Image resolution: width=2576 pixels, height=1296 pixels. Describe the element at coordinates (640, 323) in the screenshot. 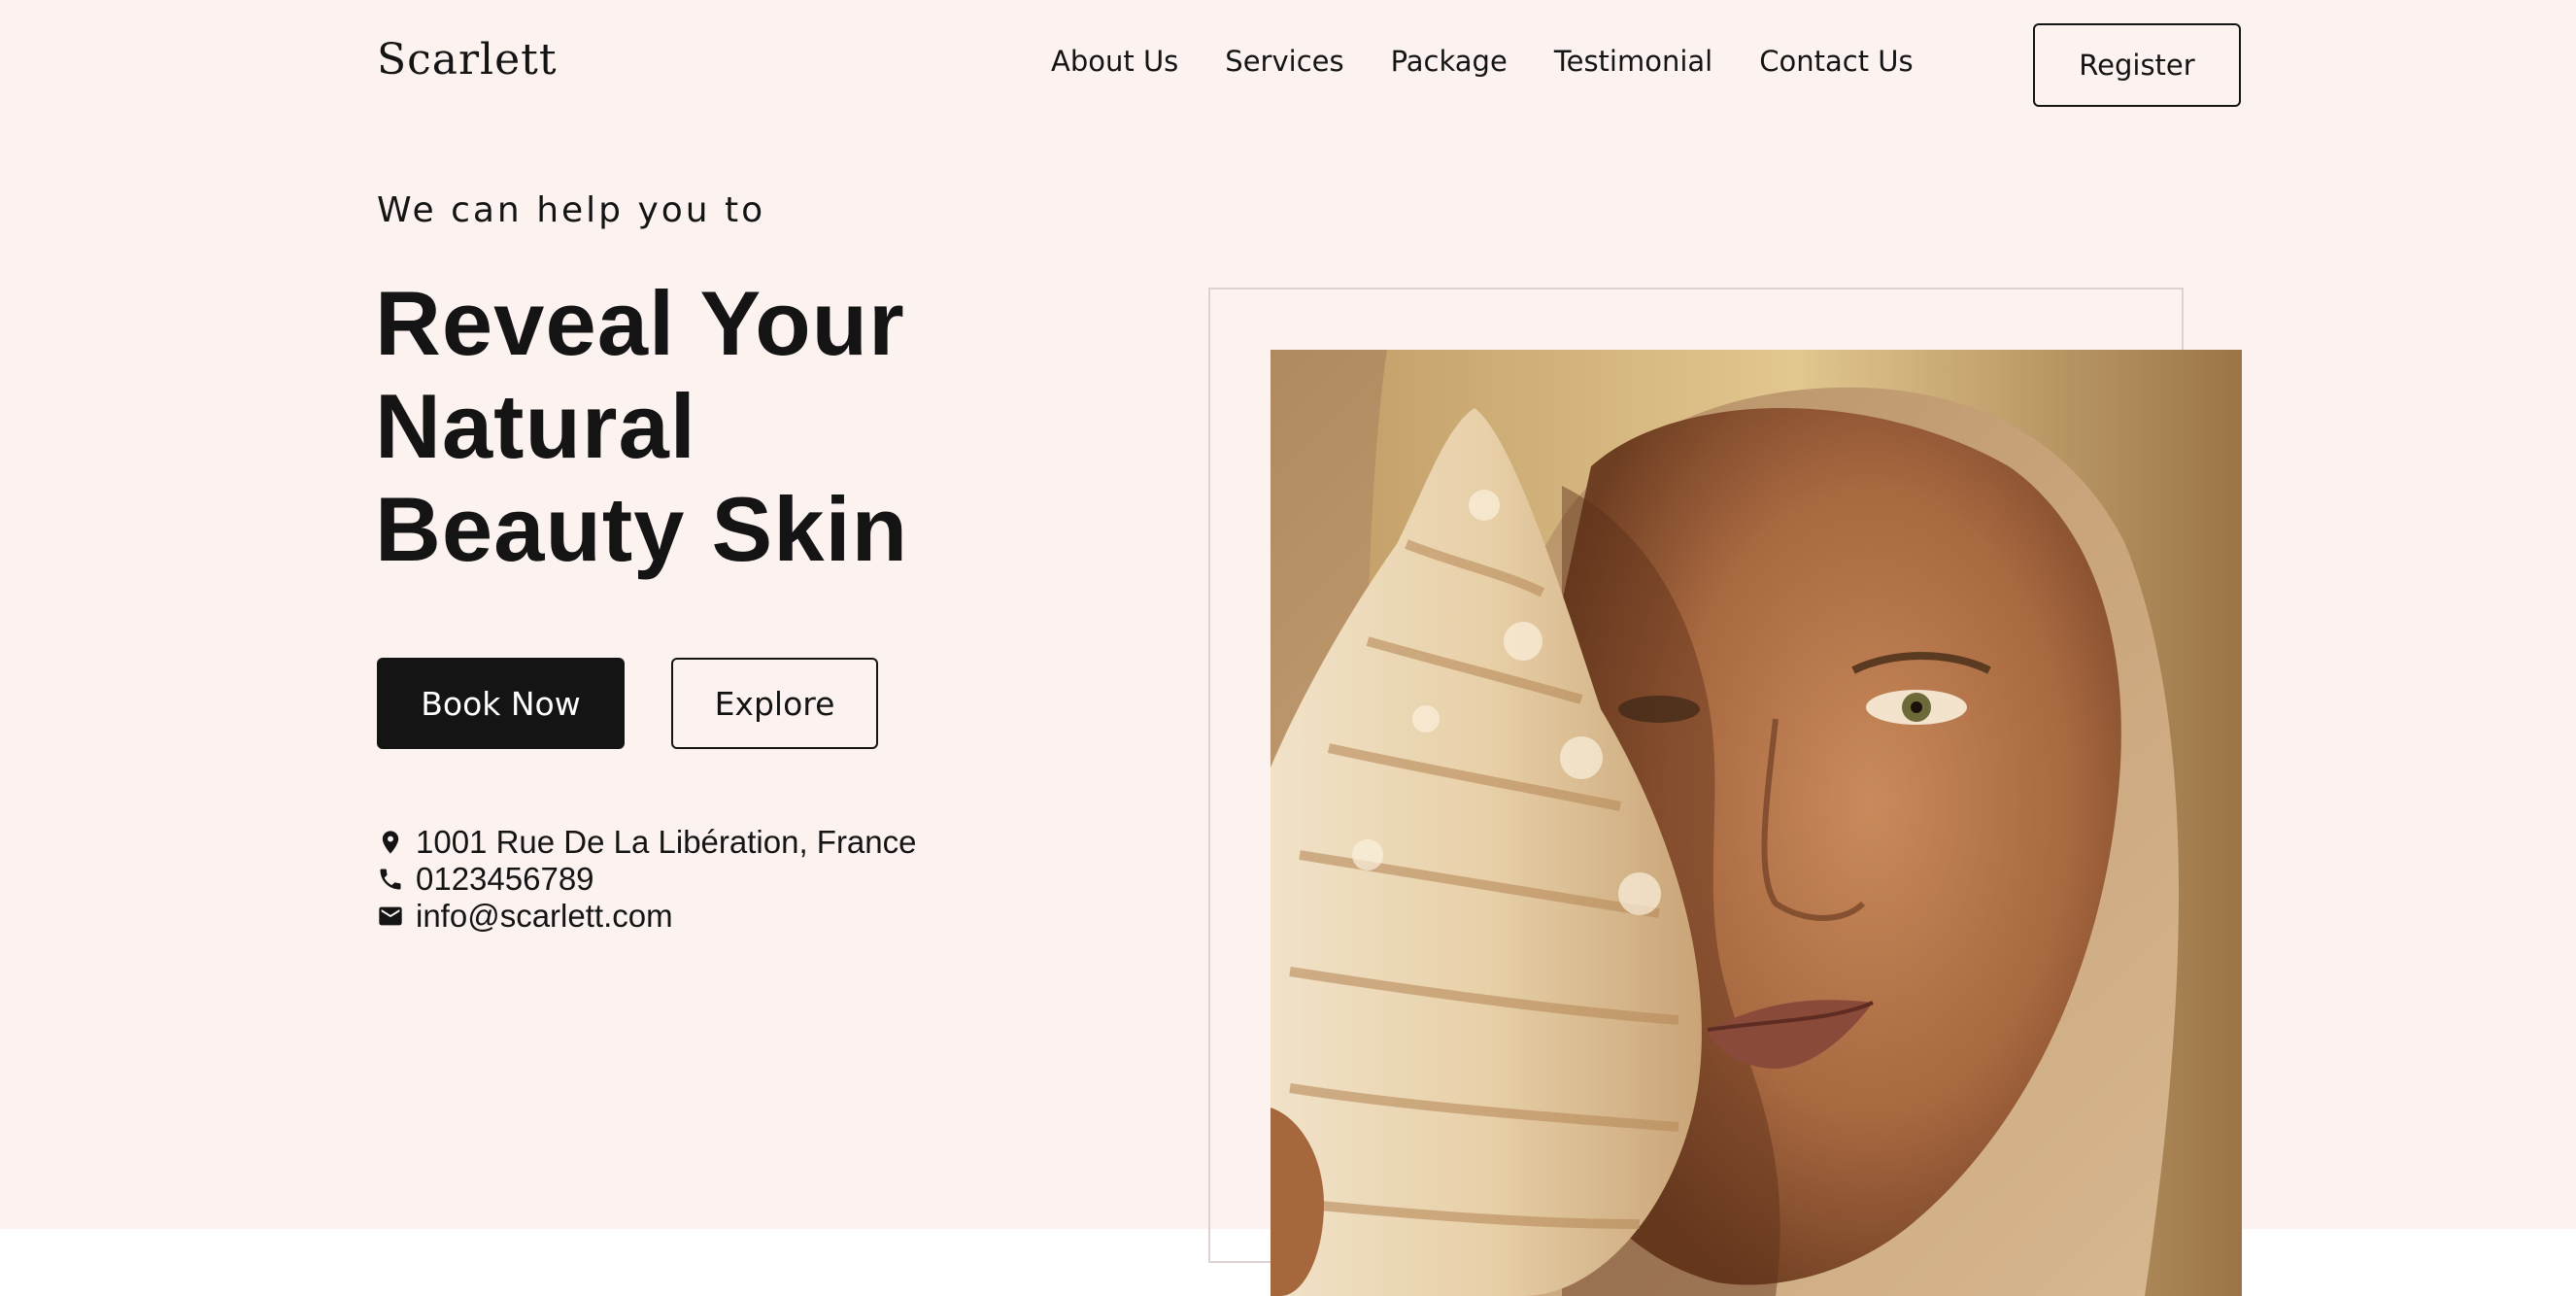

I see `headline-line-1: Reveal Your` at that location.